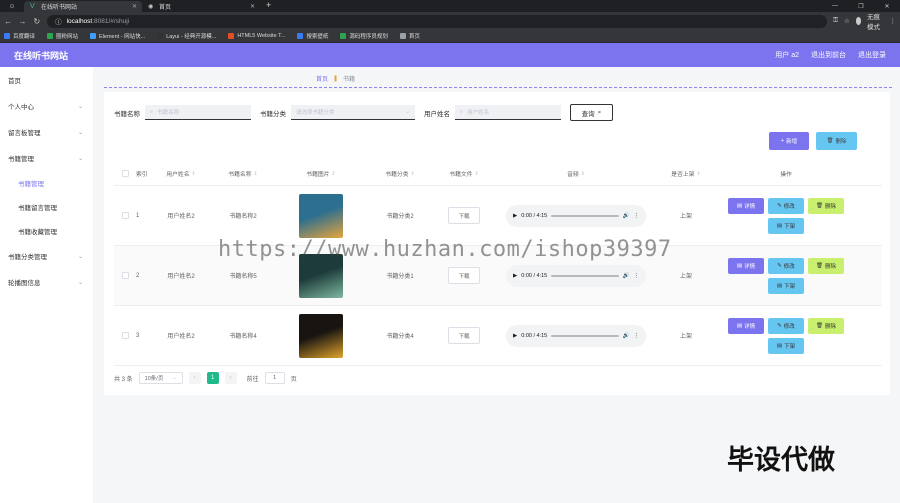  Describe the element at coordinates (464, 173) in the screenshot. I see `col-file: 书籍文件 ⇕` at that location.